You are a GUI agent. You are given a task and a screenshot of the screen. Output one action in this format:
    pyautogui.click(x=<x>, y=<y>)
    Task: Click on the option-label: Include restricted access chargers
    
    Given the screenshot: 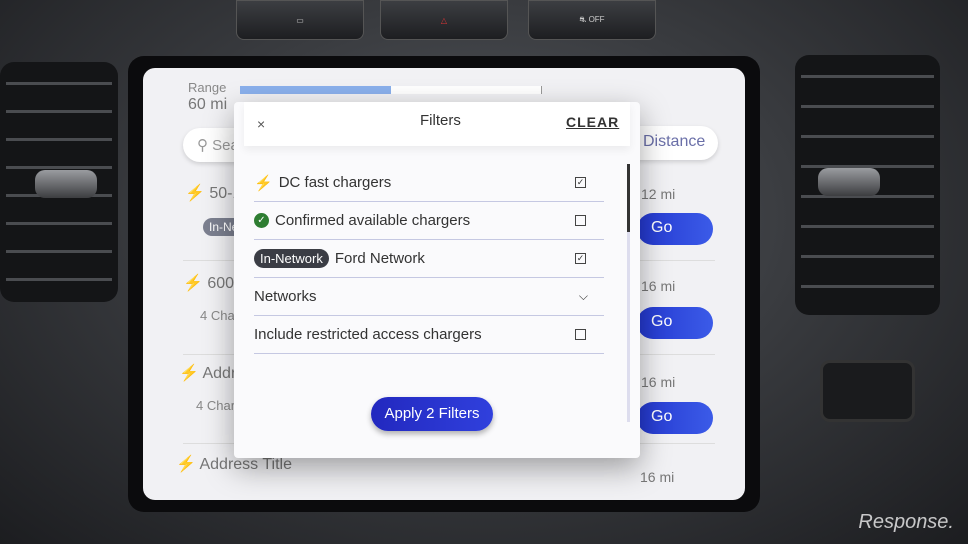 What is the action you would take?
    pyautogui.click(x=368, y=334)
    